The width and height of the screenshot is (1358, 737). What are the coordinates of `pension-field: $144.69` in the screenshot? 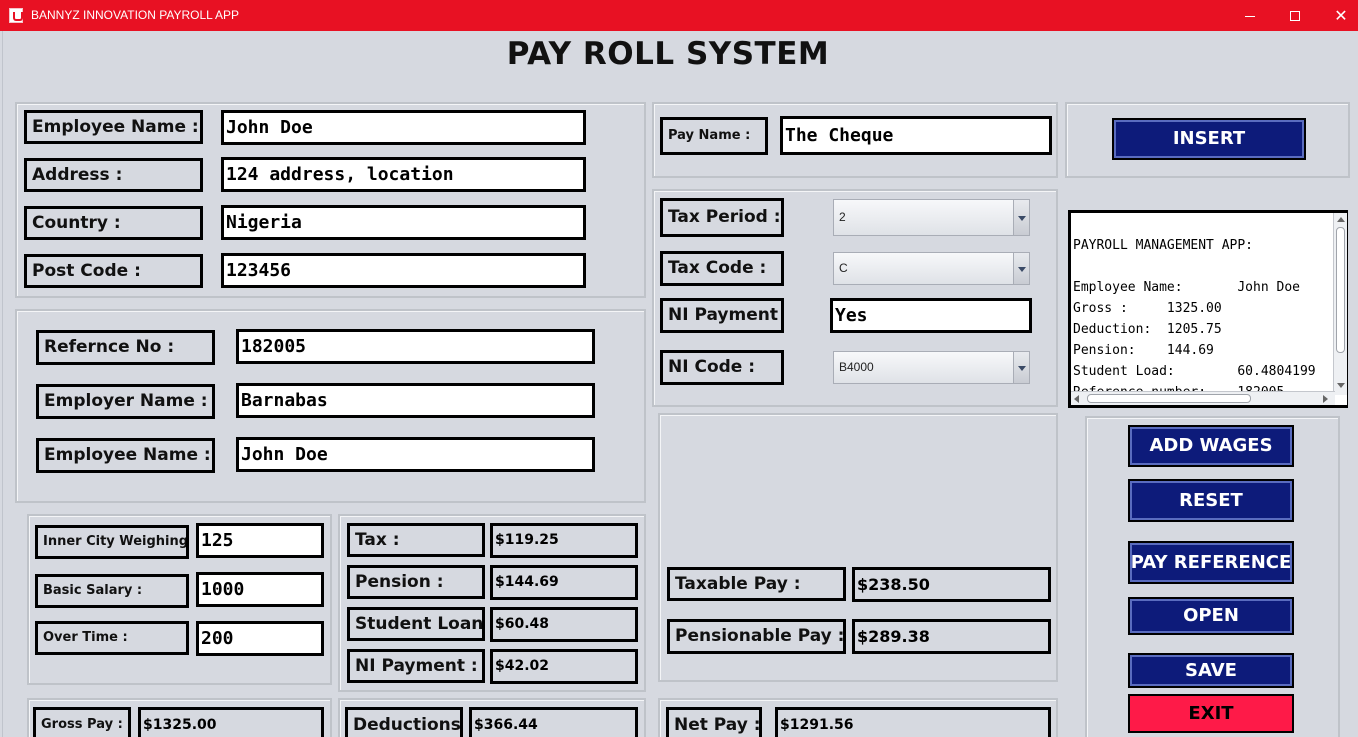 It's located at (564, 582).